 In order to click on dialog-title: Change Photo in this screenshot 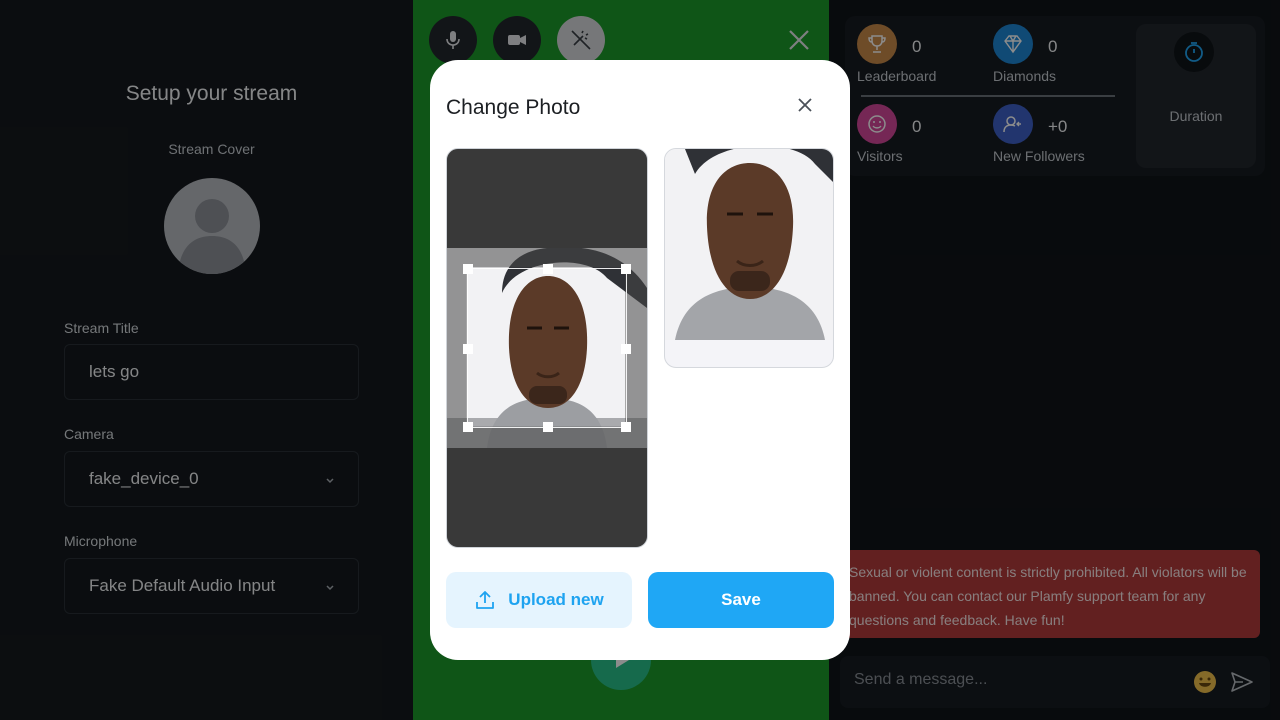, I will do `click(513, 107)`.